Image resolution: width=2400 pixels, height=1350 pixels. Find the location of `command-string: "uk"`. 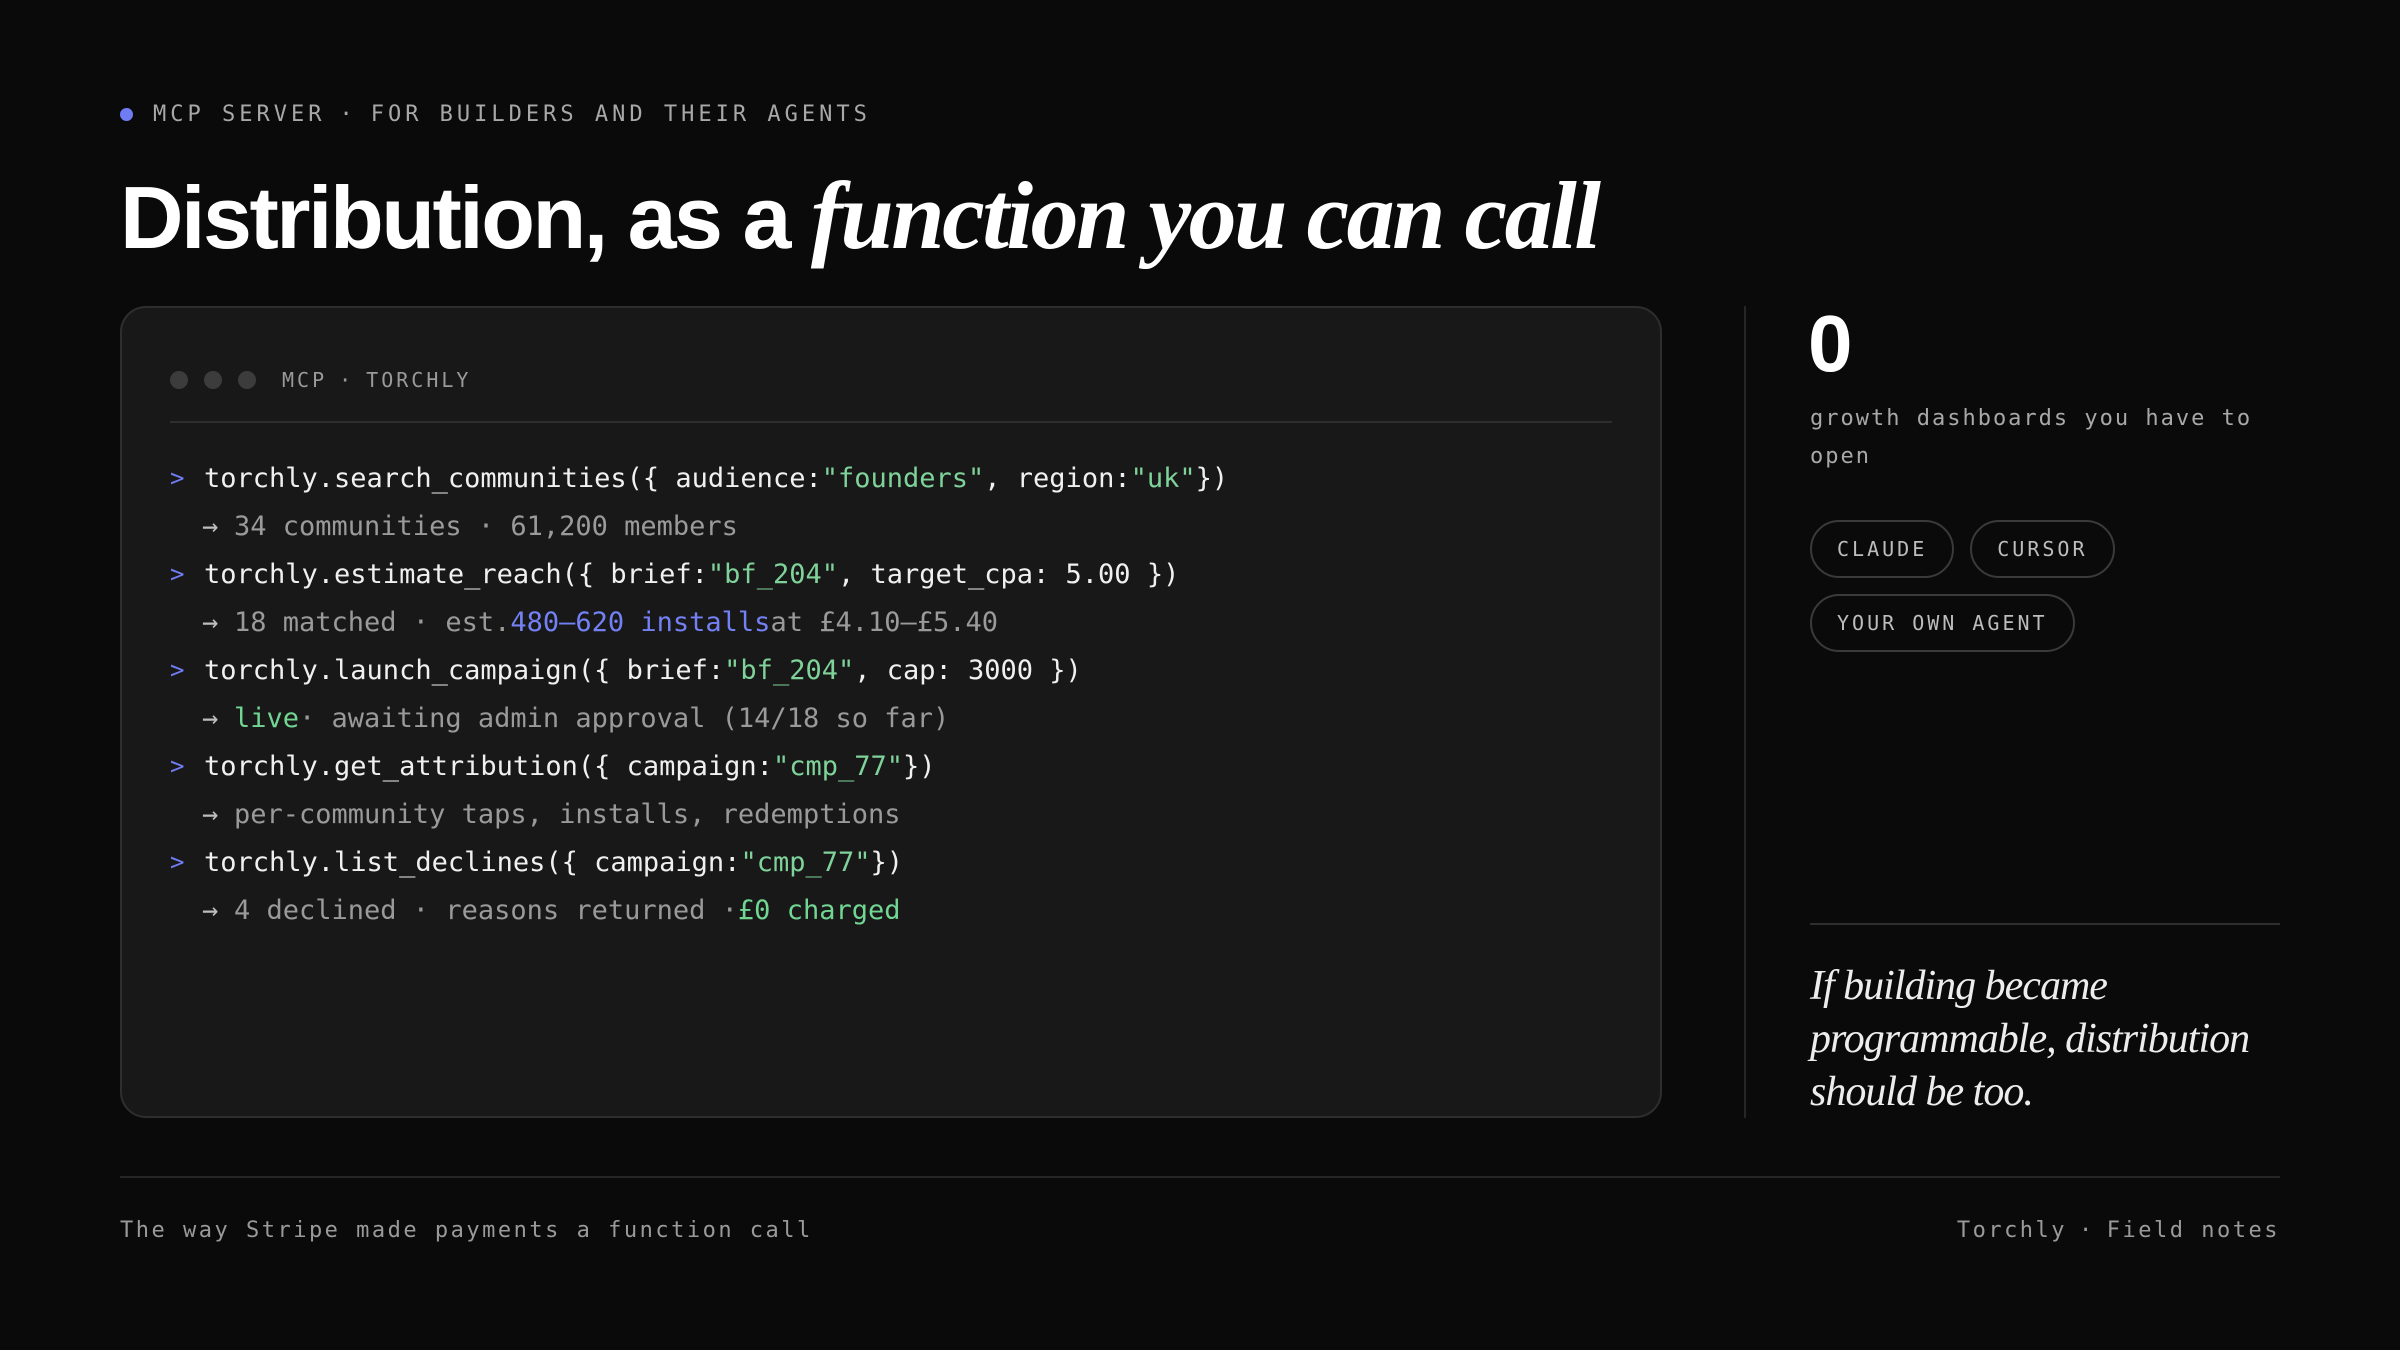

command-string: "uk" is located at coordinates (1163, 478).